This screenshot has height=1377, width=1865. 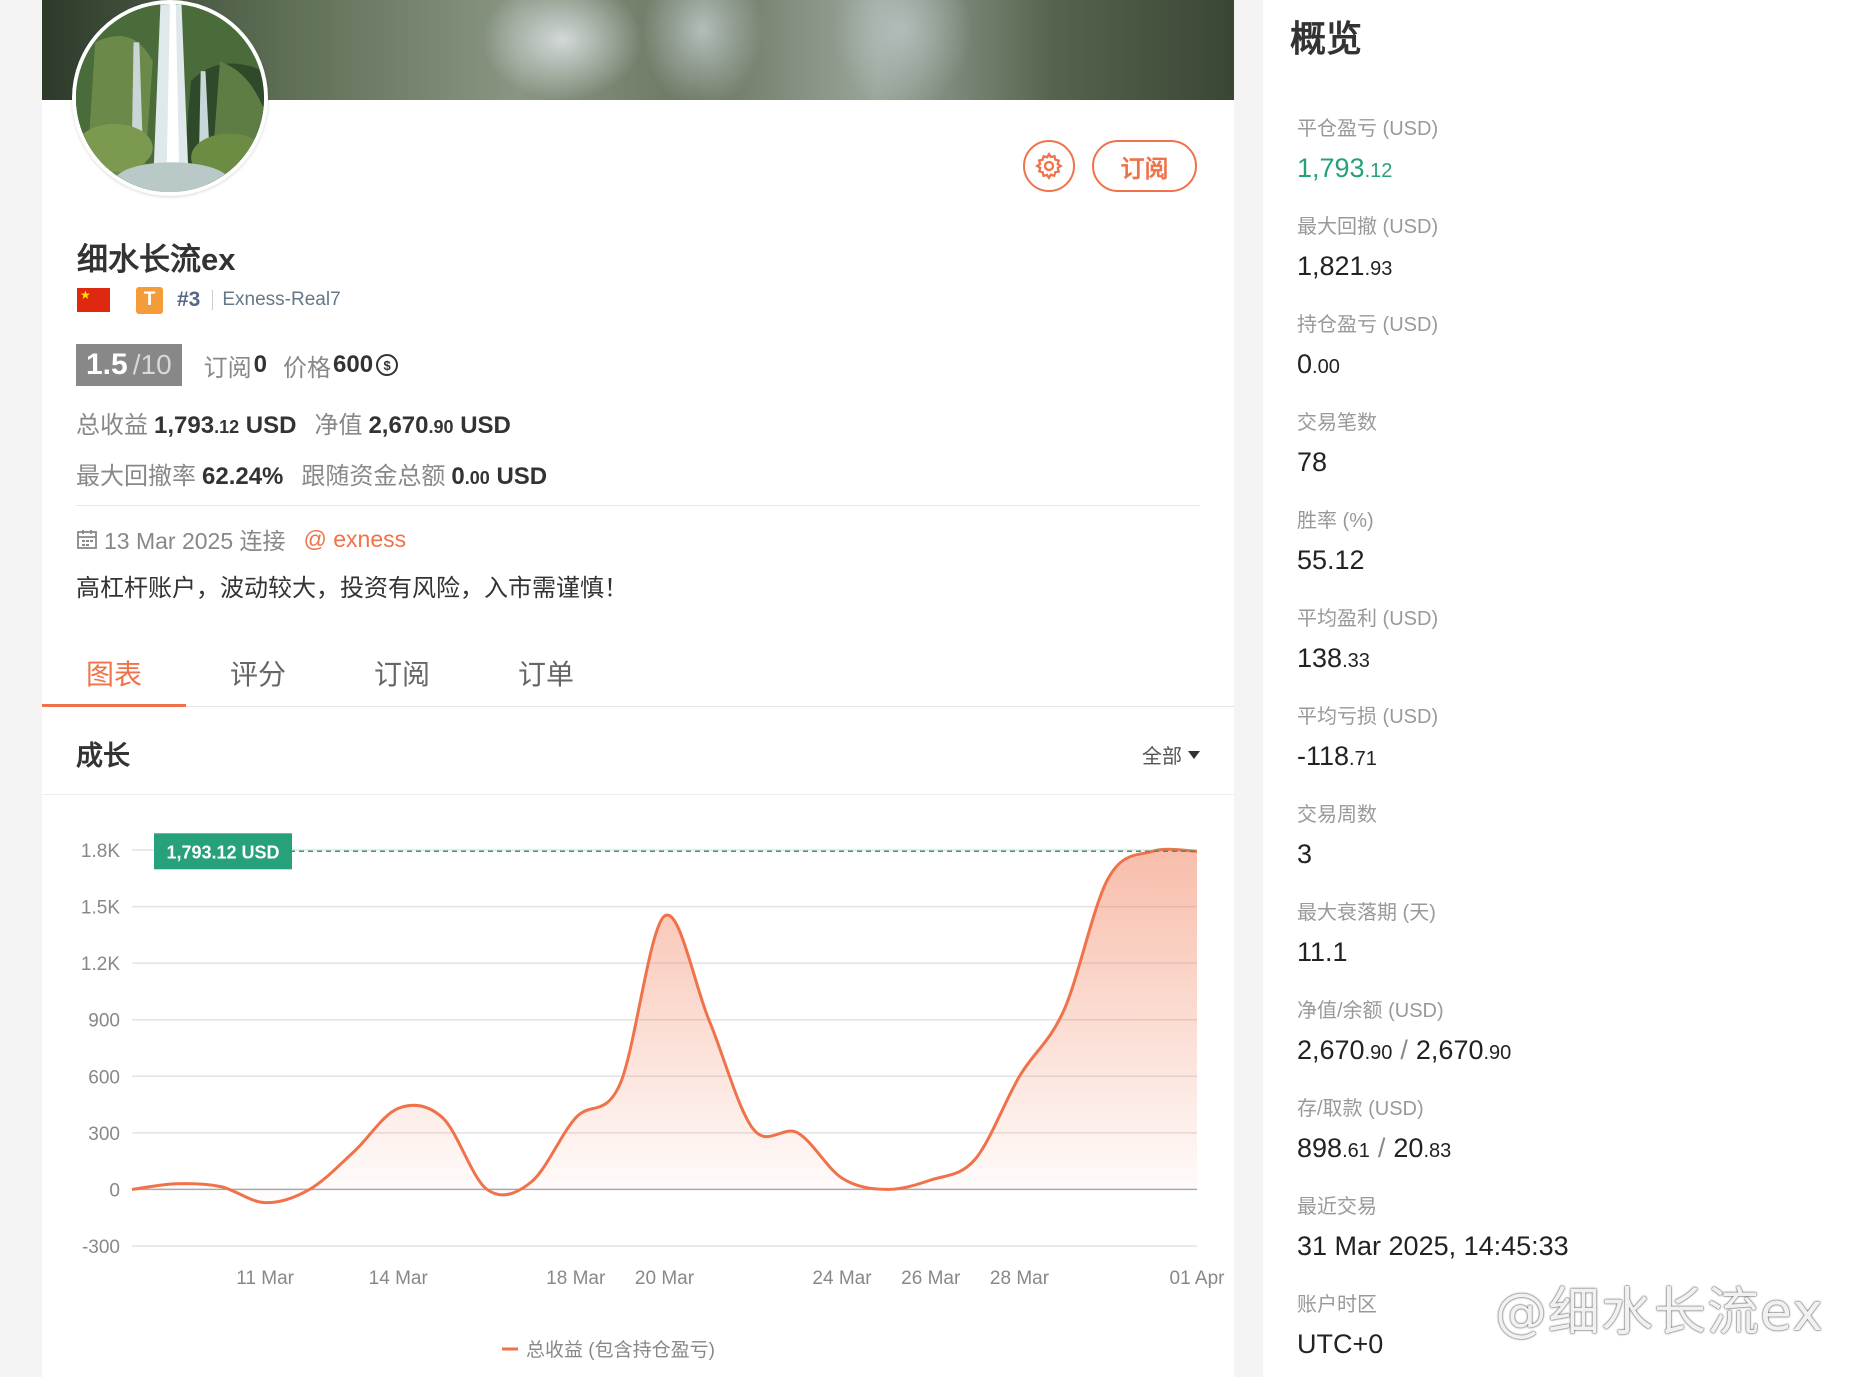 What do you see at coordinates (112, 425) in the screenshot?
I see `total-return-label: 总收益` at bounding box center [112, 425].